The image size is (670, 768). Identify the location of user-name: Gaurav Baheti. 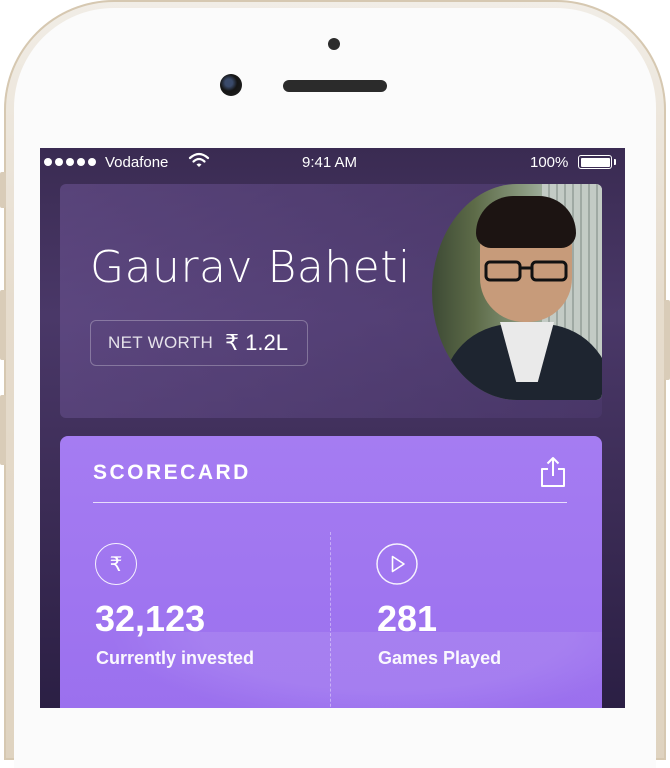
(250, 267).